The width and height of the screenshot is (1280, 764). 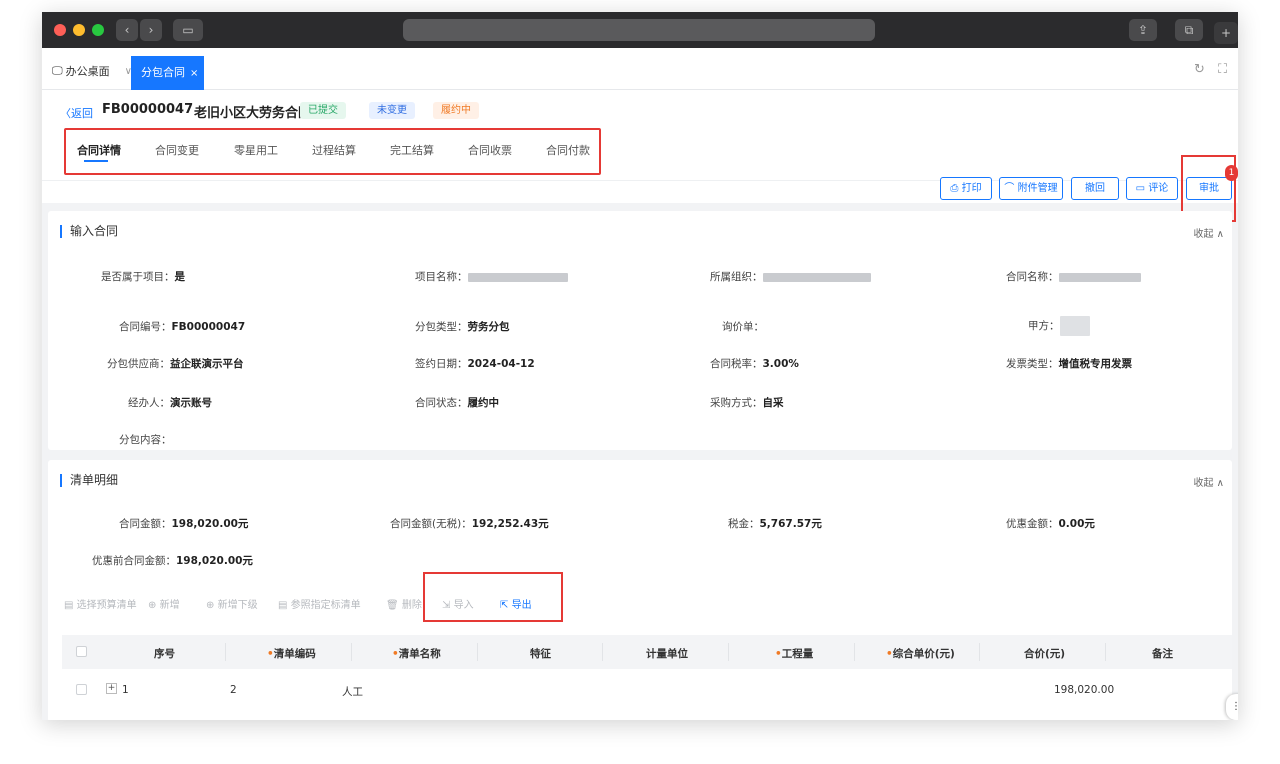 I want to click on side-panel-handle: ⋮, so click(x=1232, y=707).